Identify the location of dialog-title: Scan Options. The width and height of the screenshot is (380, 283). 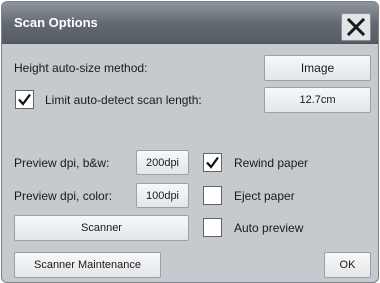
(56, 22).